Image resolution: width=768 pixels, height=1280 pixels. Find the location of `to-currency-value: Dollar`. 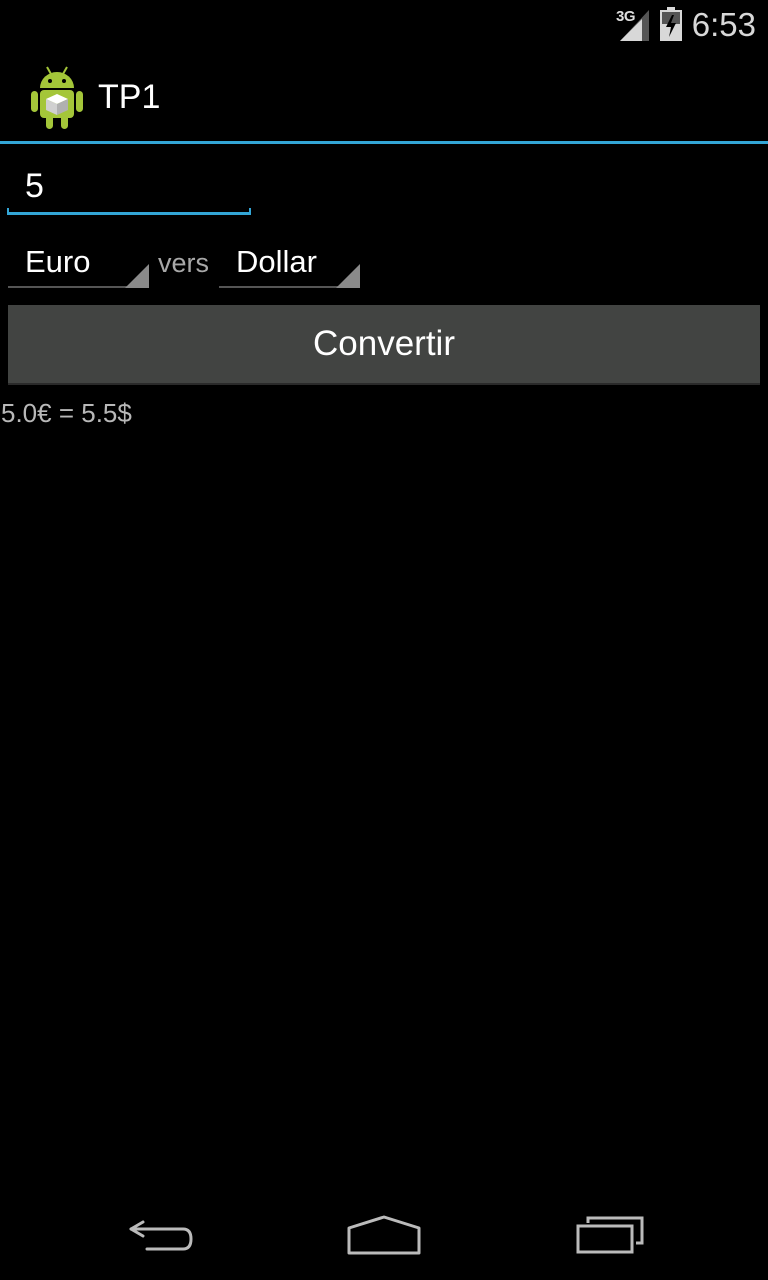

to-currency-value: Dollar is located at coordinates (276, 261).